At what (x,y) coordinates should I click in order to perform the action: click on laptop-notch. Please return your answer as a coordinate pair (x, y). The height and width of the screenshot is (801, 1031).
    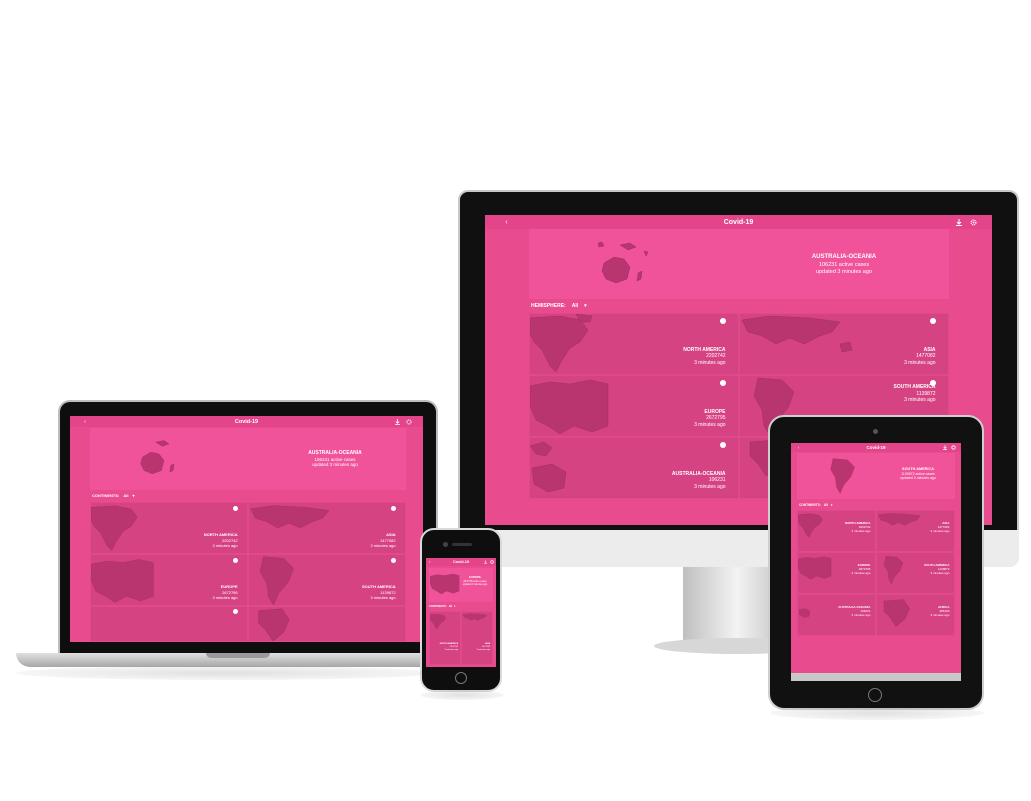
    Looking at the image, I should click on (238, 655).